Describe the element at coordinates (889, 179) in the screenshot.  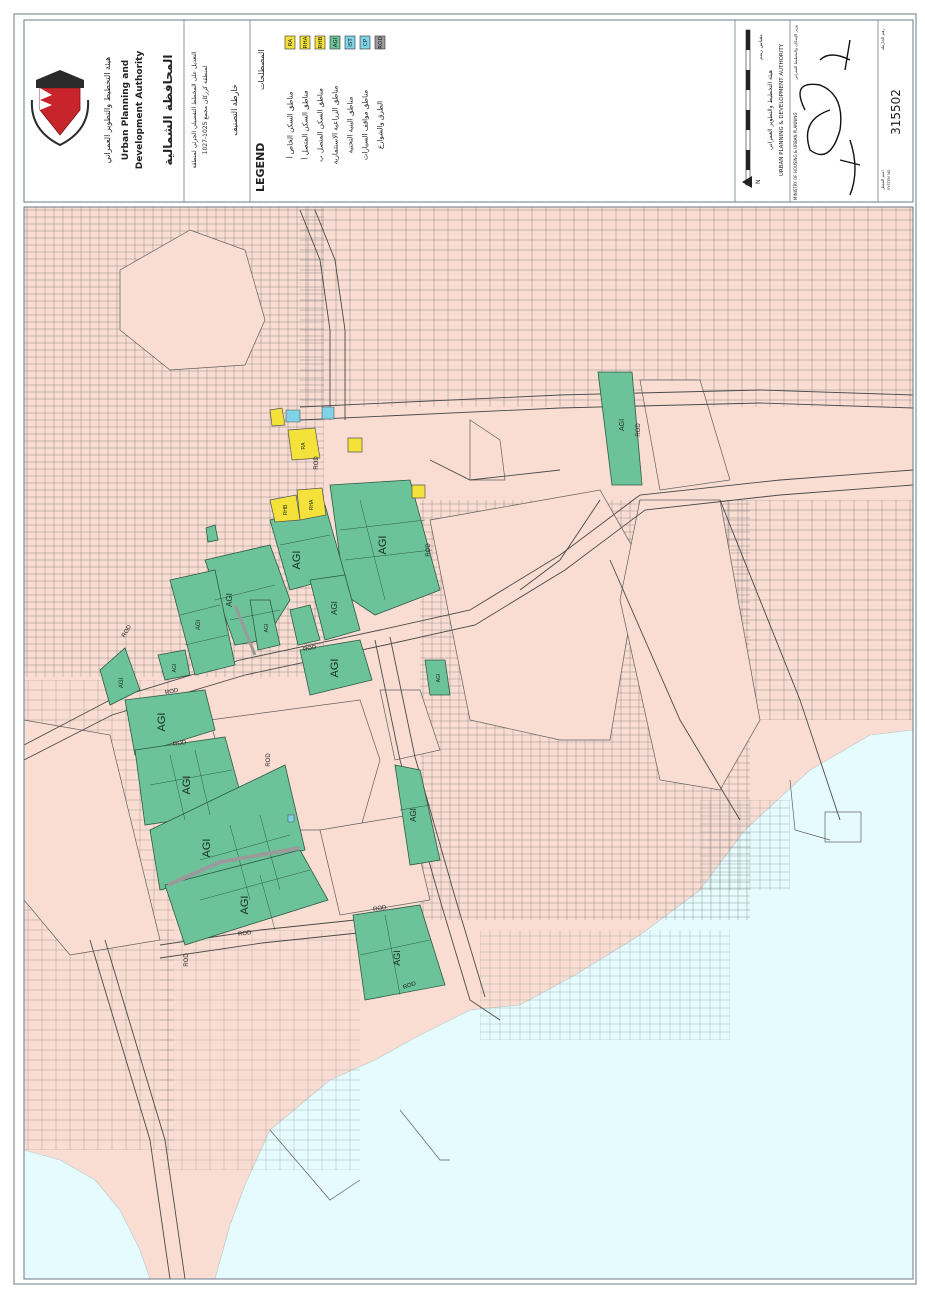
I see `system-label: SYSTEM NO.` at that location.